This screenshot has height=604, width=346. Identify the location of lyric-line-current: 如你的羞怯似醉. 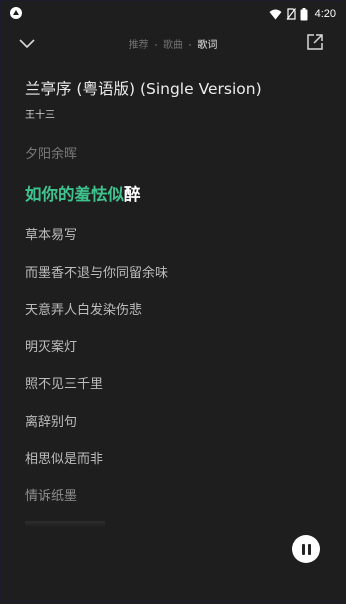
(83, 193).